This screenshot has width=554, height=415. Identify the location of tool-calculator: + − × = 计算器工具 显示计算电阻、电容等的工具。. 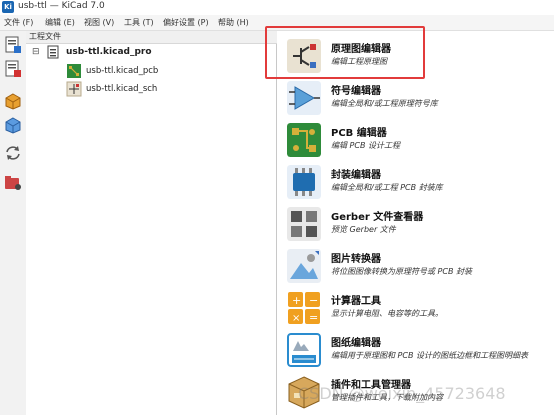
(415, 307).